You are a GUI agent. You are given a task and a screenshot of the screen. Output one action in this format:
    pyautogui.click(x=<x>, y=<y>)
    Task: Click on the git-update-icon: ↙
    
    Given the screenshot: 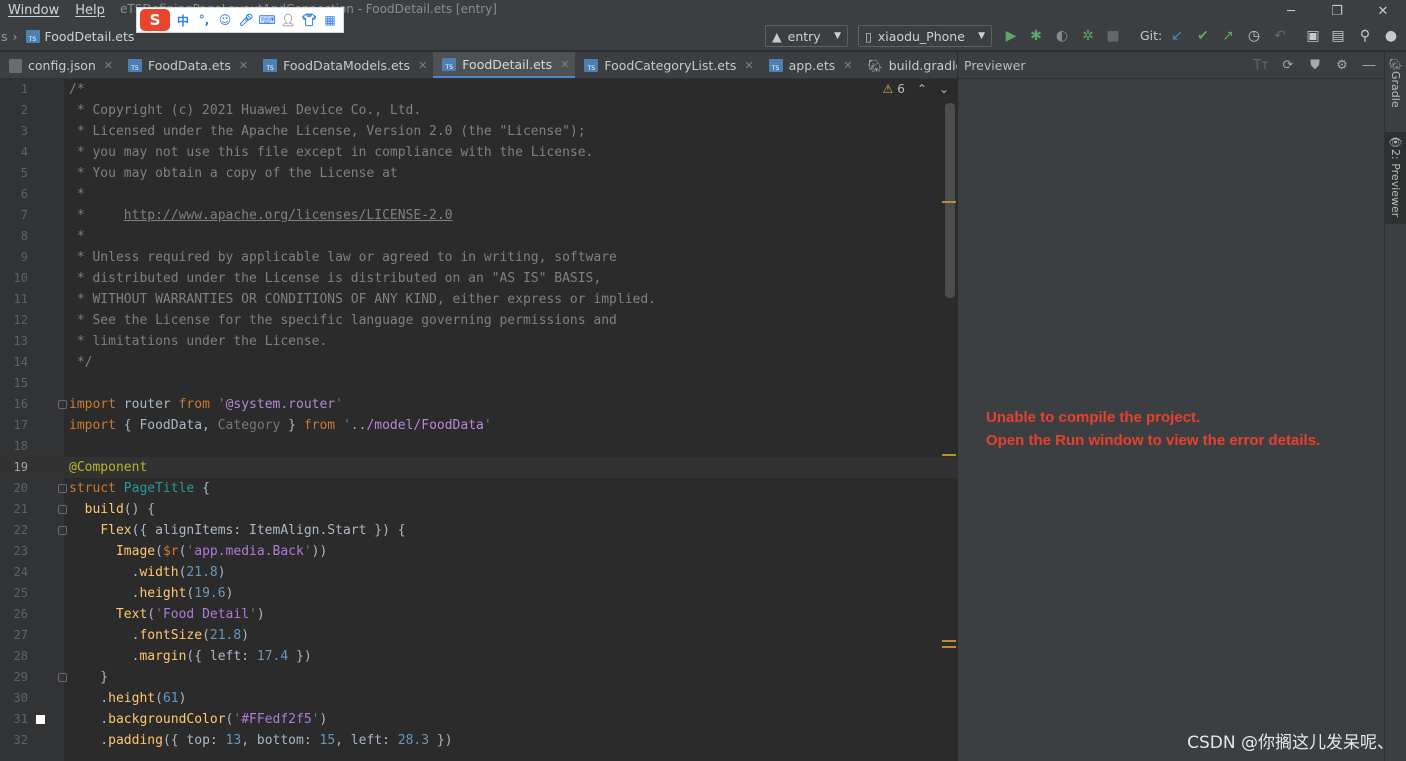 What is the action you would take?
    pyautogui.click(x=1177, y=36)
    